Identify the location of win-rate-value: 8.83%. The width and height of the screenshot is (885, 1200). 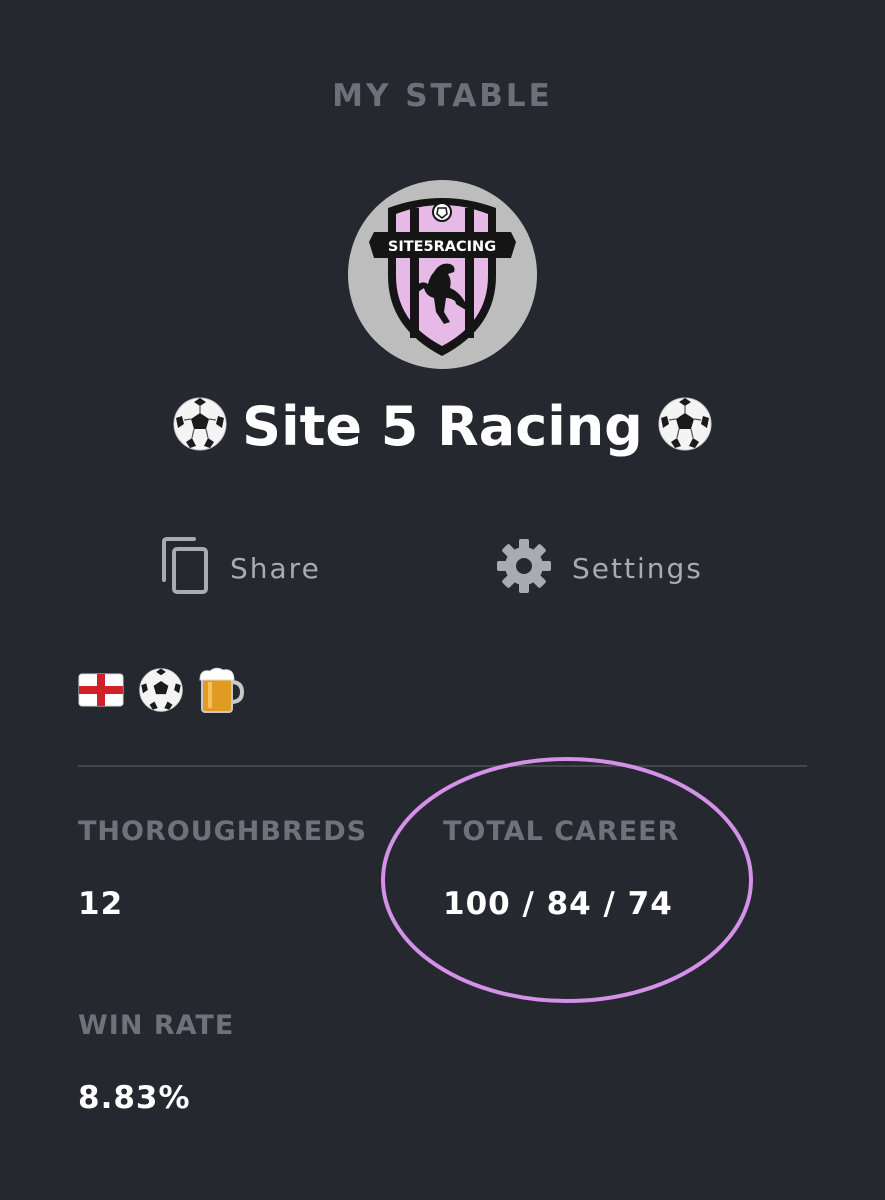
(134, 1098).